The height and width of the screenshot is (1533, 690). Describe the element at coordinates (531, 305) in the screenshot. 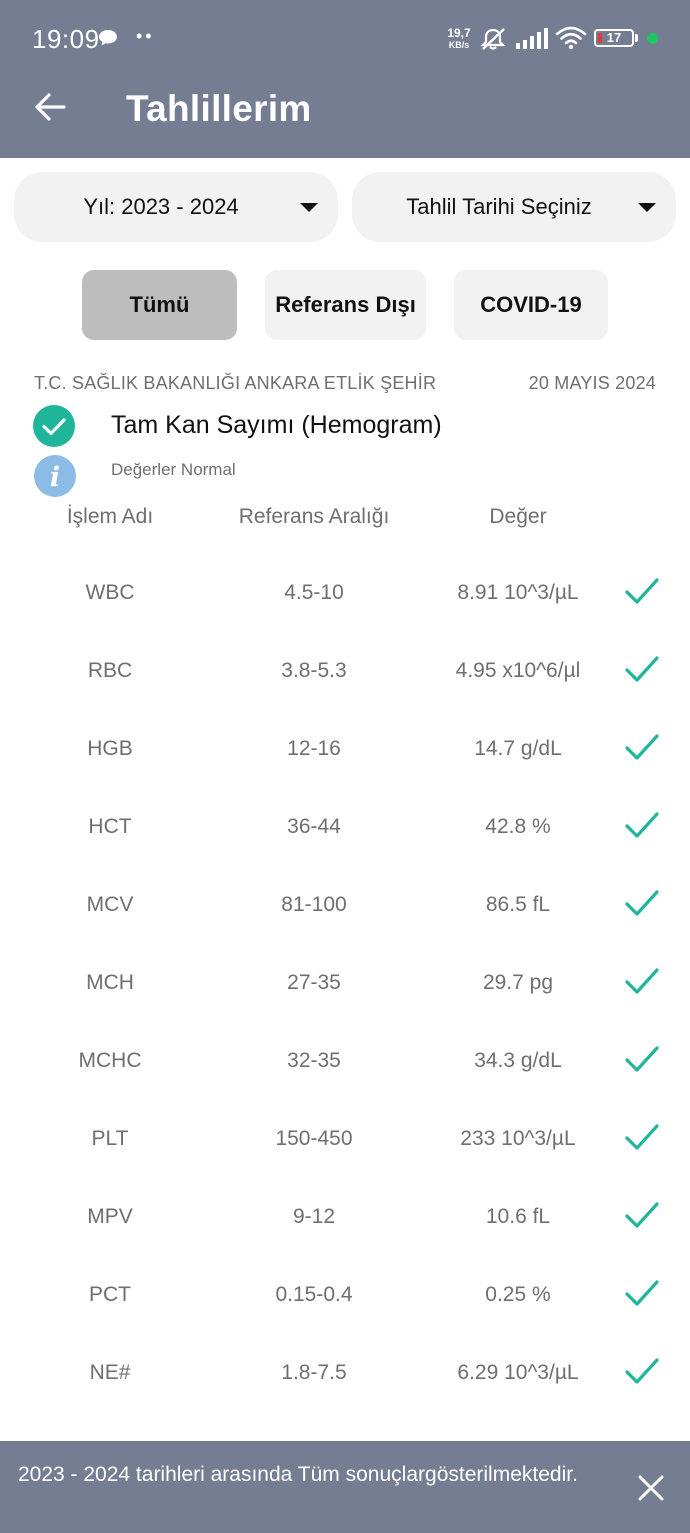

I see `filter-chip-covid: COVID-19` at that location.